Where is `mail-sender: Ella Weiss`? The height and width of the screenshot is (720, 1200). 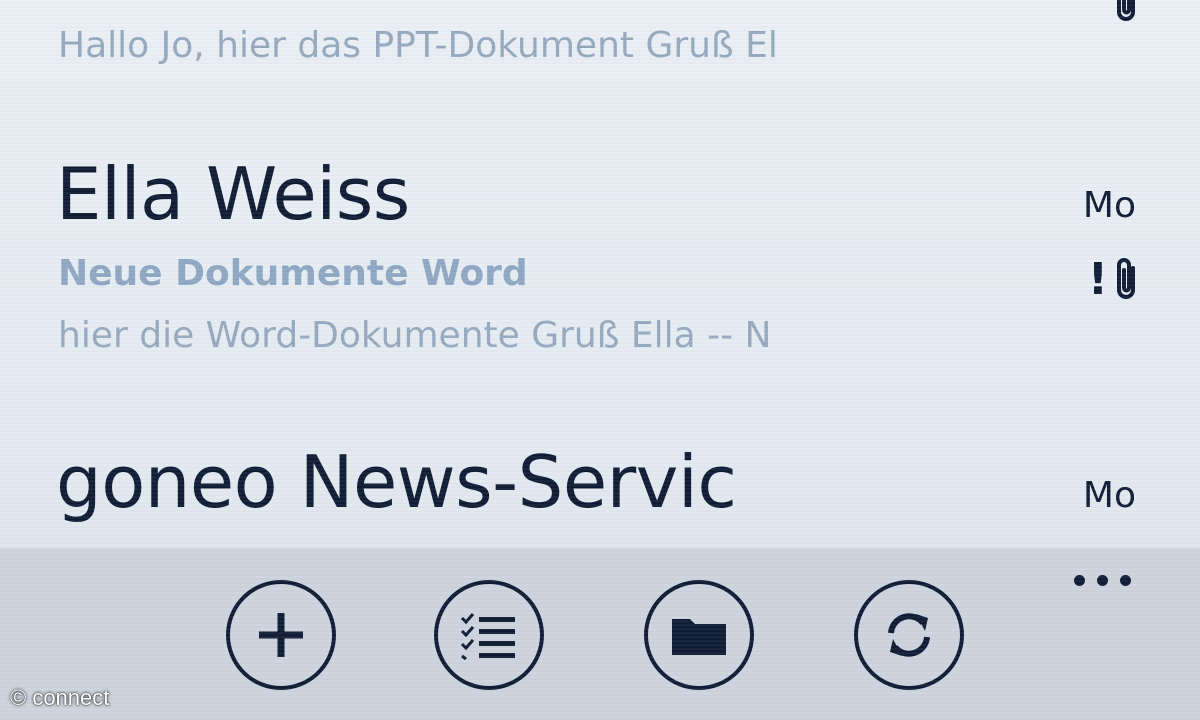 mail-sender: Ella Weiss is located at coordinates (233, 194).